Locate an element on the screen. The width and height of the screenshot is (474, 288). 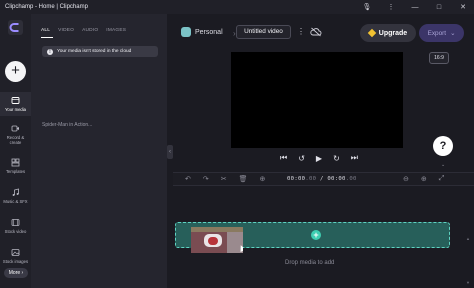
playback-controls: ⏮ ↺ ▶ ↻ ⏭ is located at coordinates (319, 158).